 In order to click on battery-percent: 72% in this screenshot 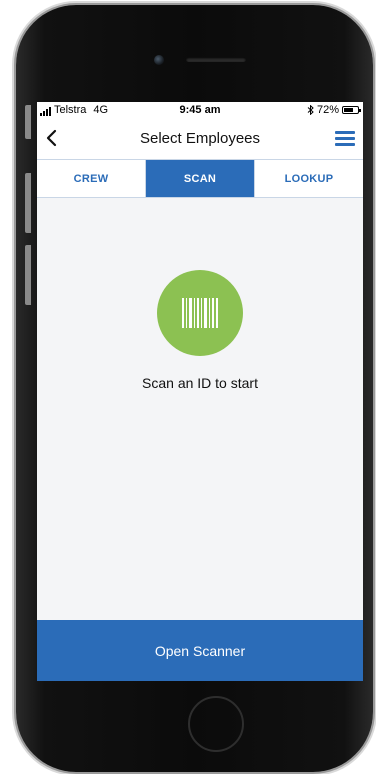, I will do `click(327, 110)`.